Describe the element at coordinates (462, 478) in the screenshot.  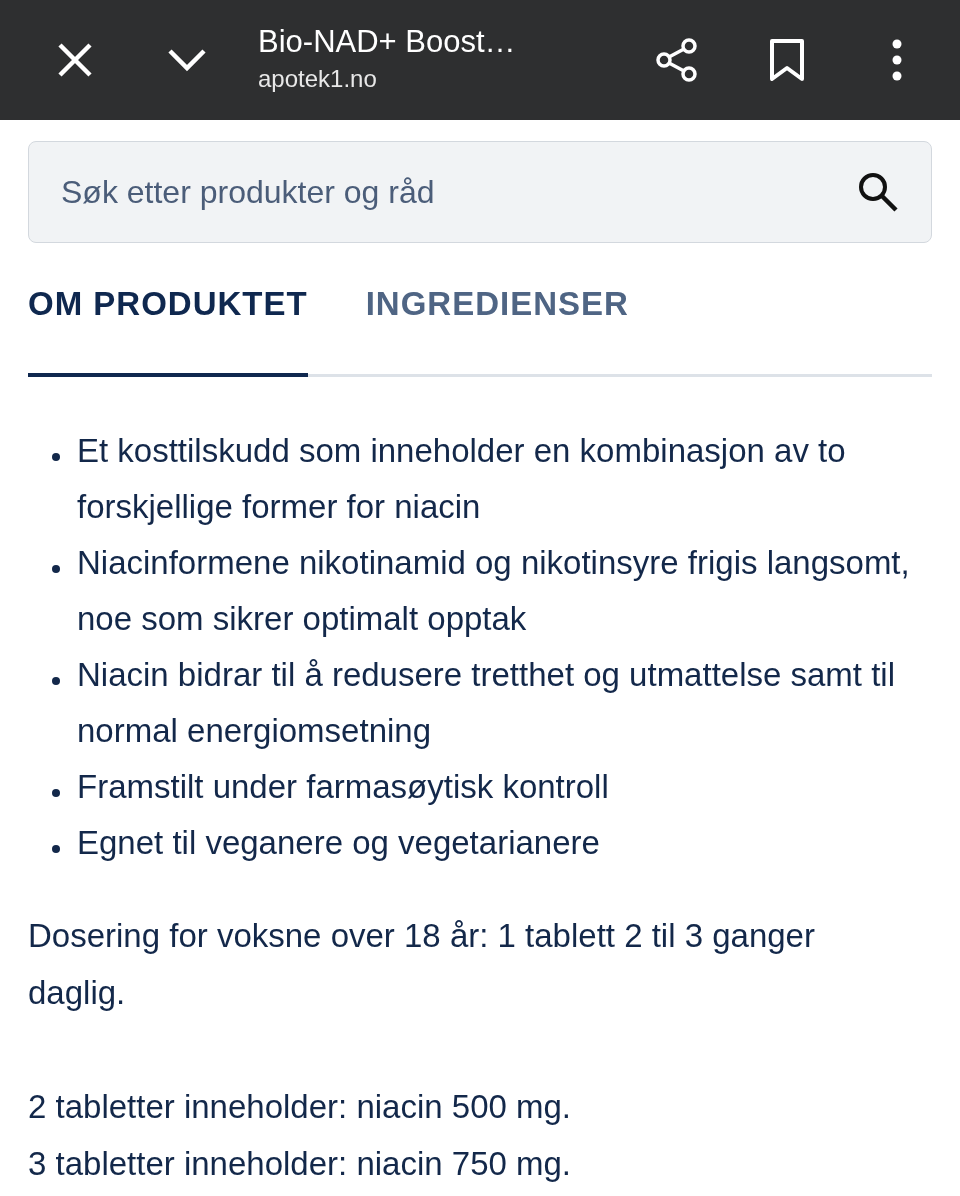
I see `list-item-text: Et kosttilskudd som inneholder en kombinasjon av to forskjellige former for niacin` at that location.